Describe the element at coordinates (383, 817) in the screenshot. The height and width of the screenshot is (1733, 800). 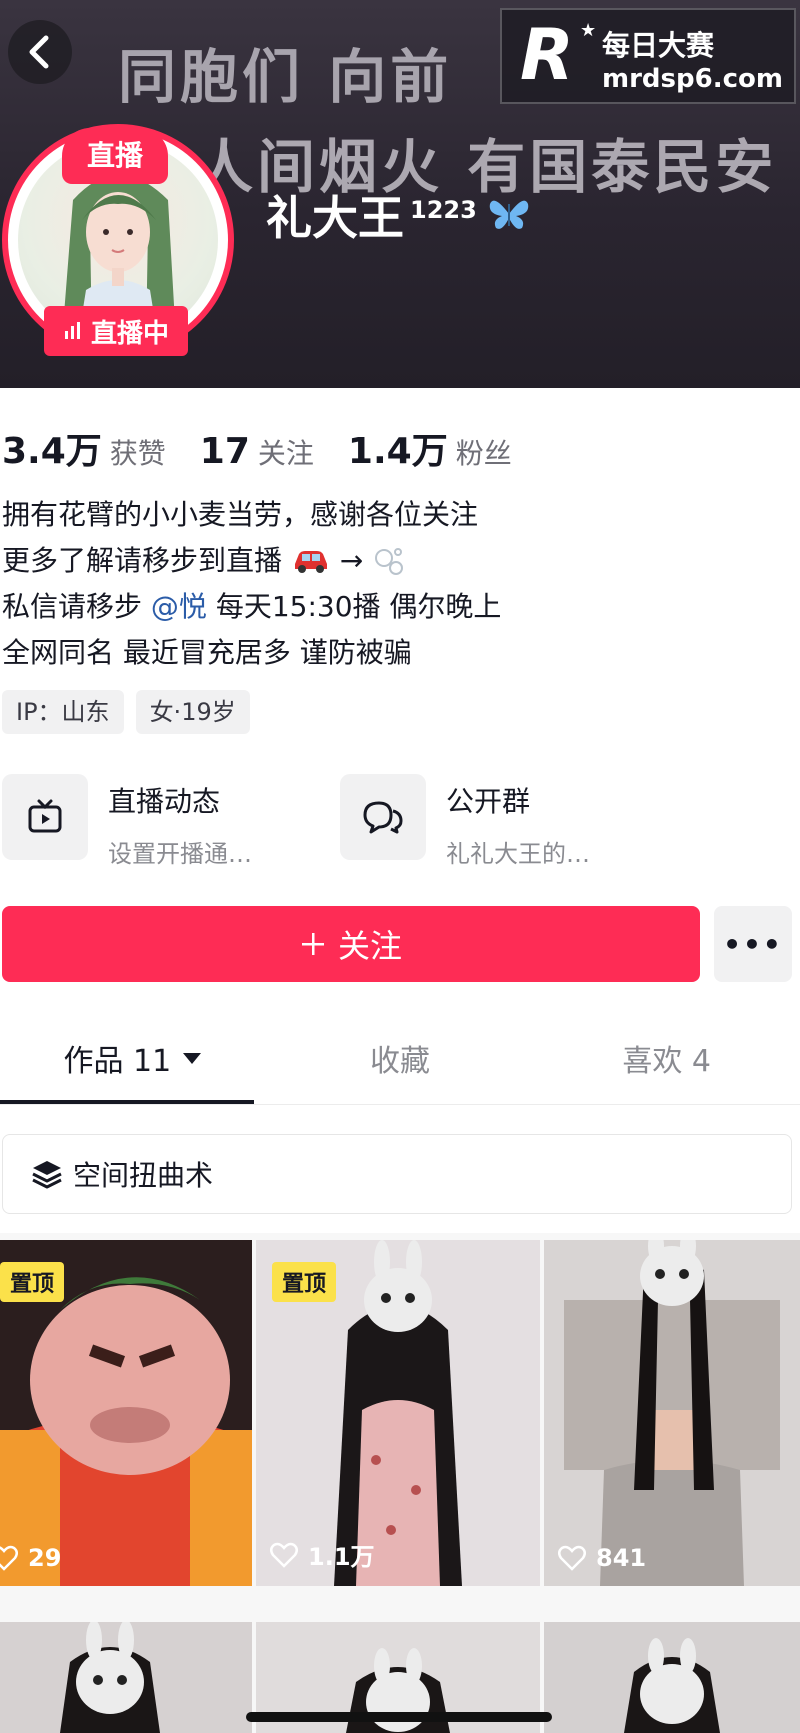
I see `chat-bubbles-icon` at that location.